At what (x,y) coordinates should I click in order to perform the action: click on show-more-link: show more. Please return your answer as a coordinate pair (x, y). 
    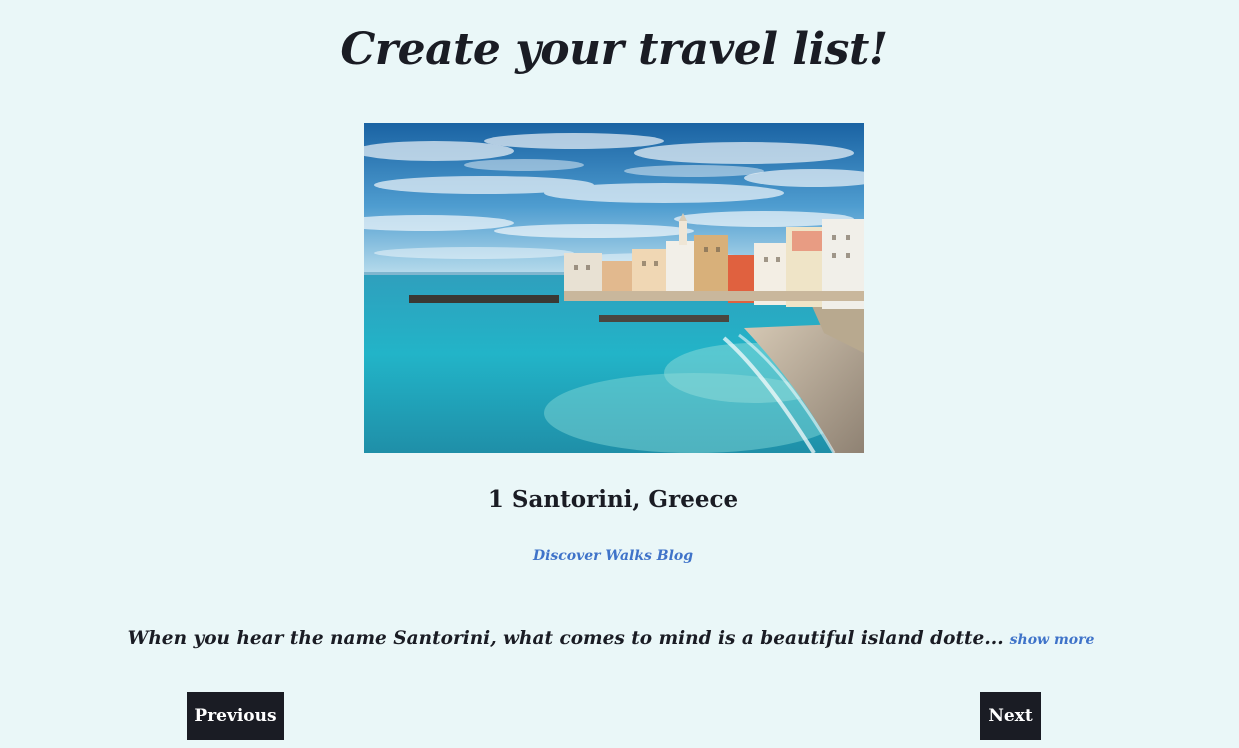
    Looking at the image, I should click on (1052, 640).